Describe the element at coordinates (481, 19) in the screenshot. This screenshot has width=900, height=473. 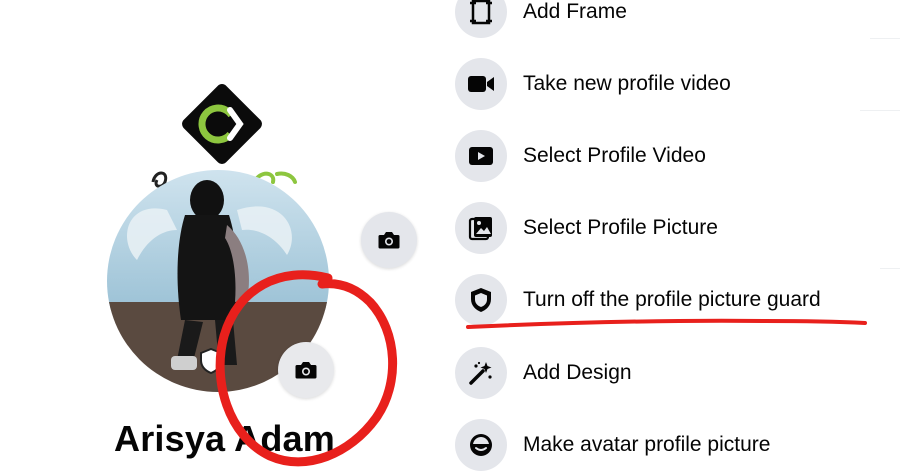
I see `frame-icon` at that location.